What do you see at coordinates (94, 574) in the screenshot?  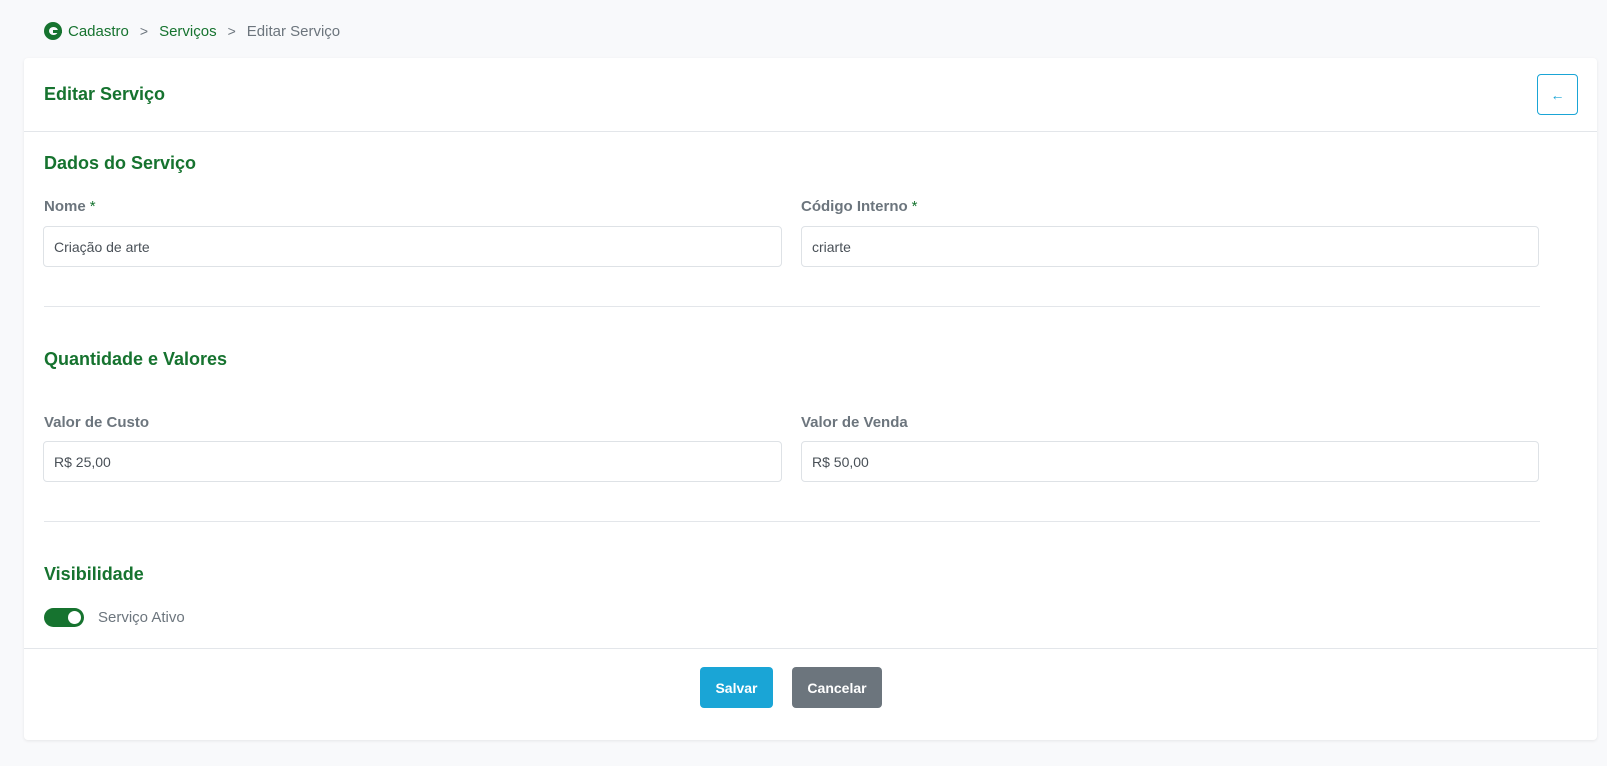 I see `section-title-visibility: Visibilidade` at bounding box center [94, 574].